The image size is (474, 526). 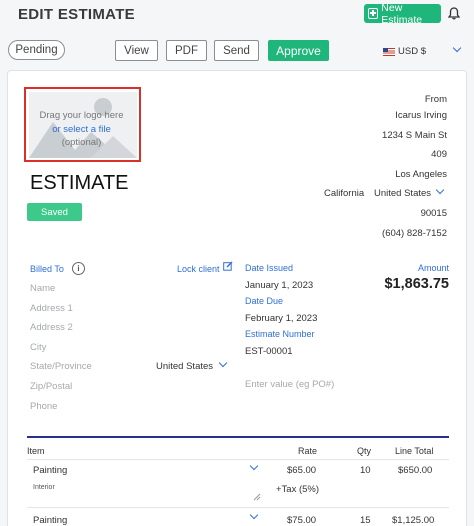 What do you see at coordinates (421, 115) in the screenshot?
I see `from-name: Icarus Irving` at bounding box center [421, 115].